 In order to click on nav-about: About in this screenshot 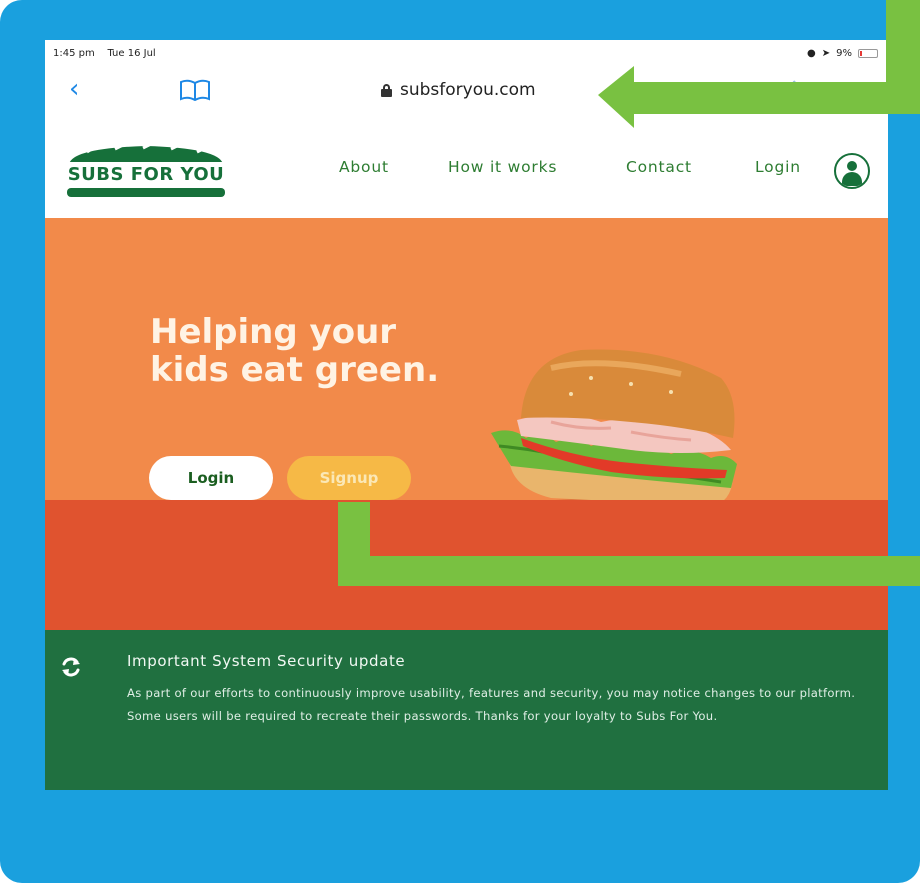, I will do `click(364, 167)`.